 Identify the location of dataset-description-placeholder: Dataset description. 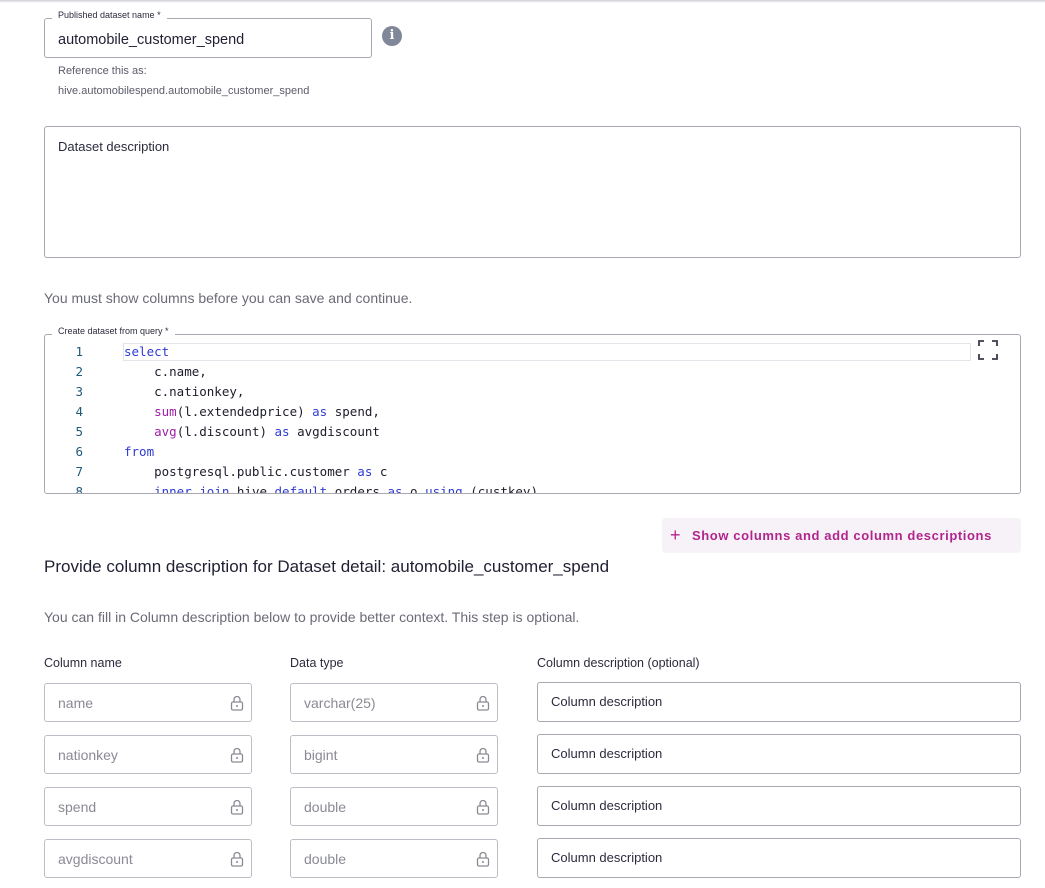
(114, 146).